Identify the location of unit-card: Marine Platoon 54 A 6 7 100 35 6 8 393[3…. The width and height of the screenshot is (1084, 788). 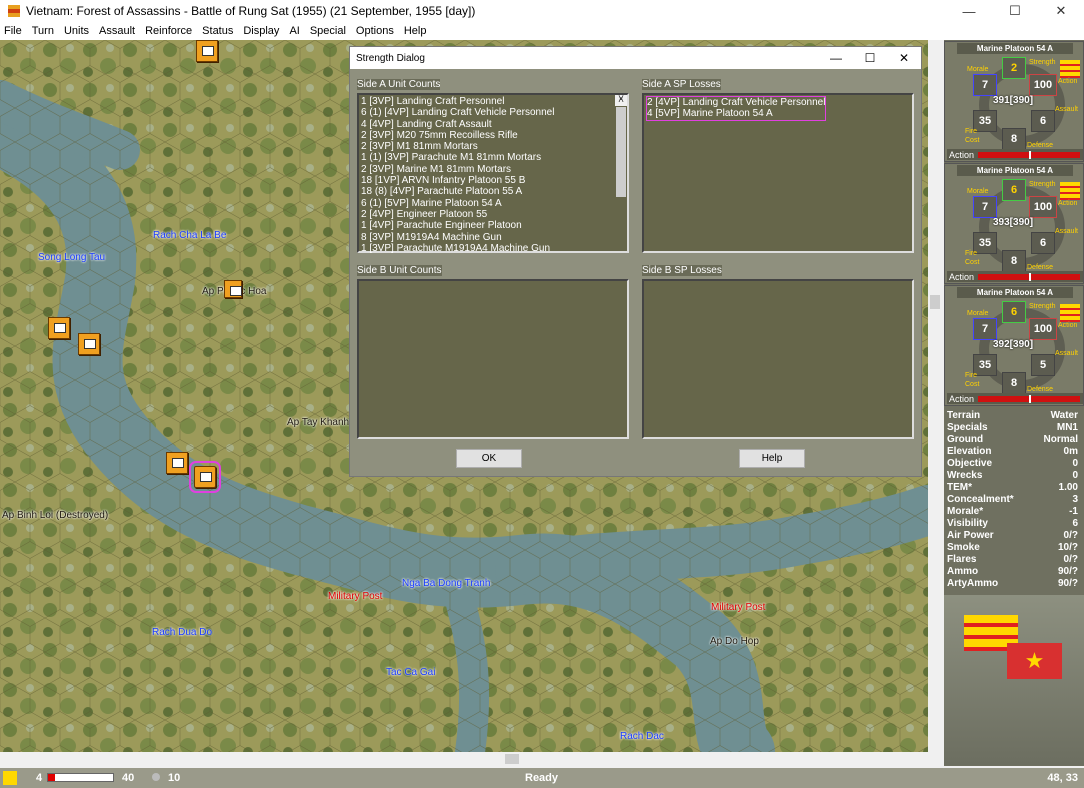
(1014, 223).